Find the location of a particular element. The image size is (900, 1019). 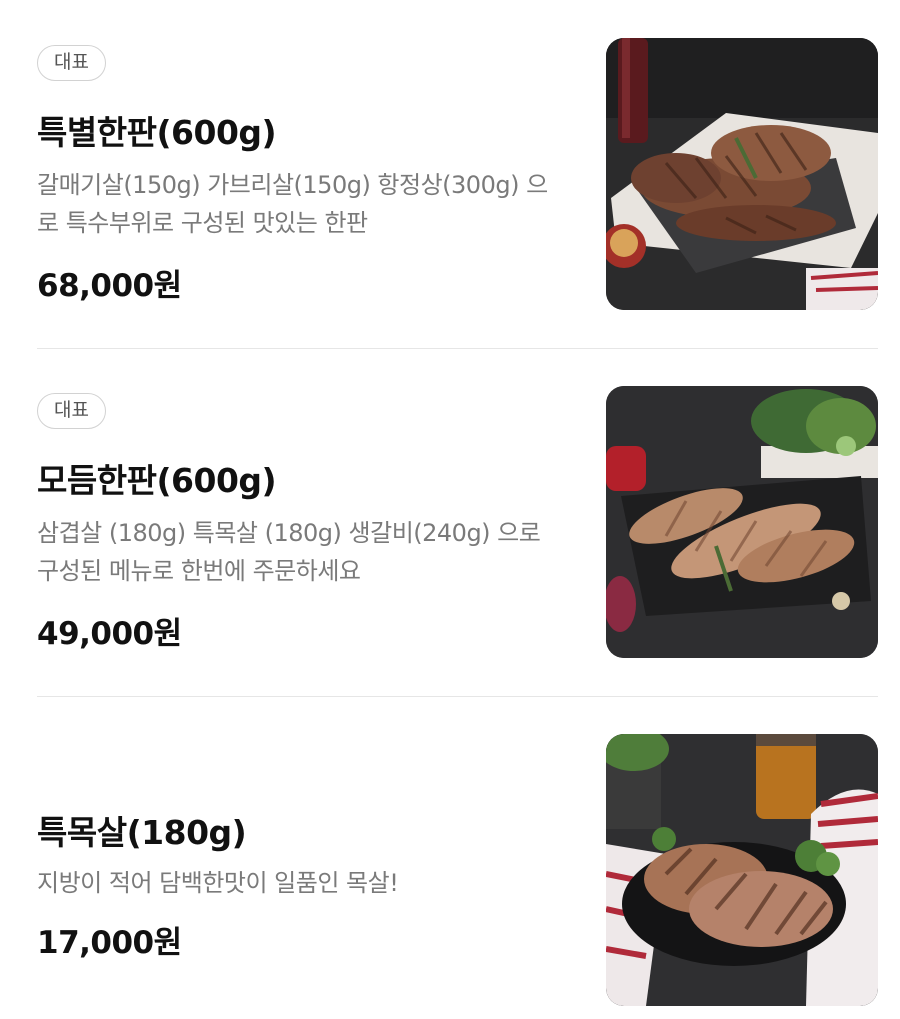

menu-item-name: 특목살(180g) is located at coordinates (142, 832).